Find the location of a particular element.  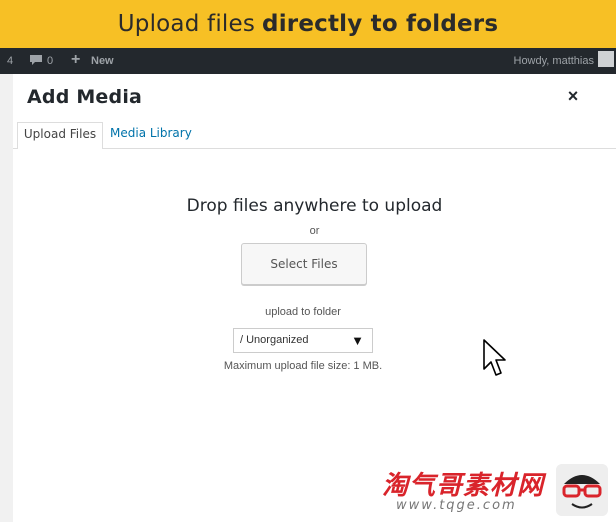

tab-media-library: Media Library is located at coordinates (151, 135).